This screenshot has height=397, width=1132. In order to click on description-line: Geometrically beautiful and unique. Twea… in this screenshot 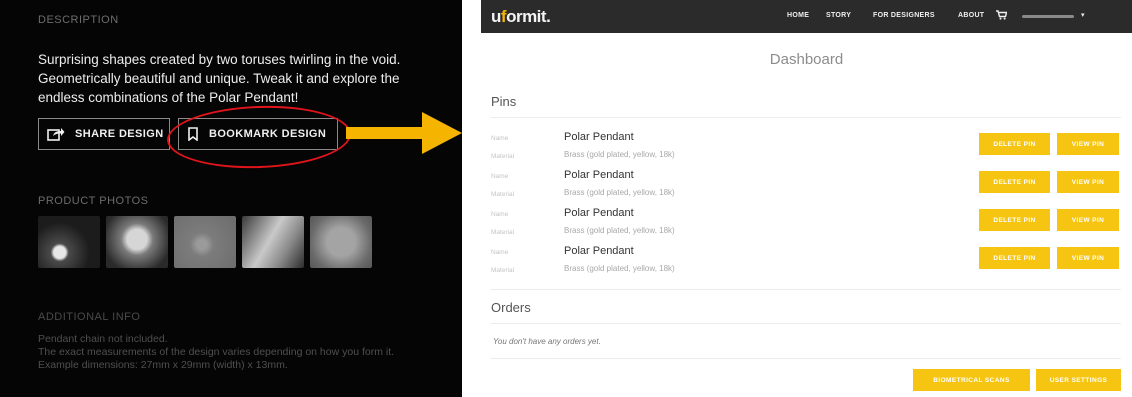, I will do `click(219, 78)`.